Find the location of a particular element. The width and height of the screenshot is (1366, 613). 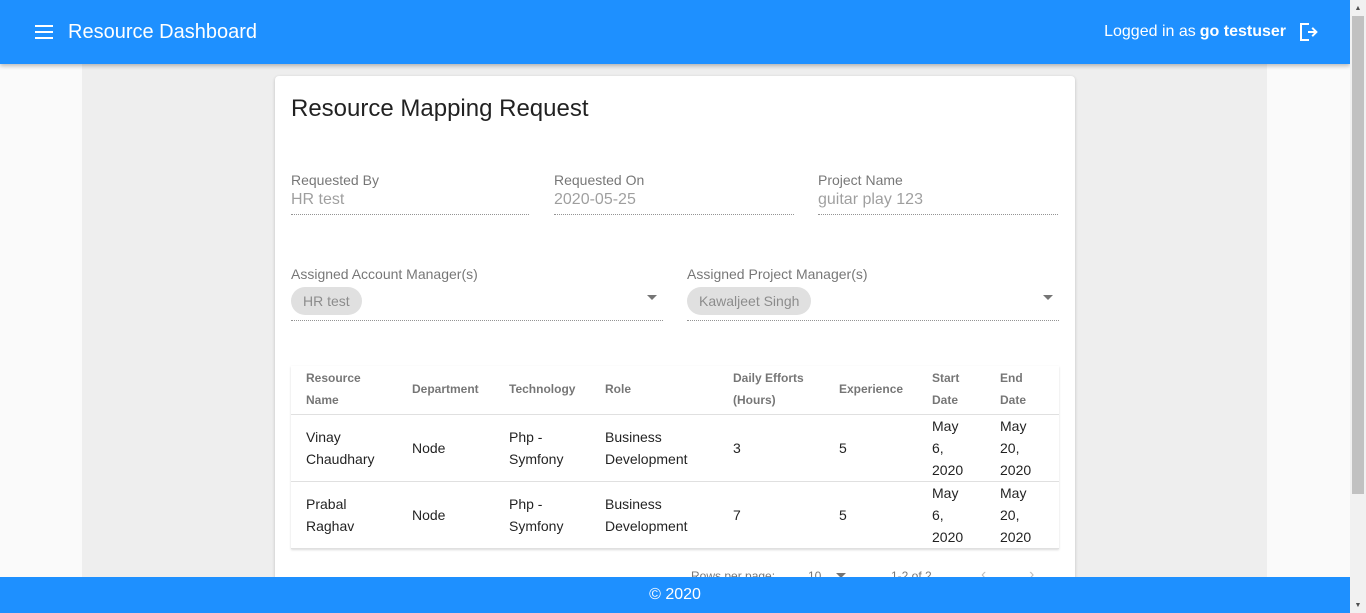

cell-resource-name: Prabal Raghav is located at coordinates (344, 515).